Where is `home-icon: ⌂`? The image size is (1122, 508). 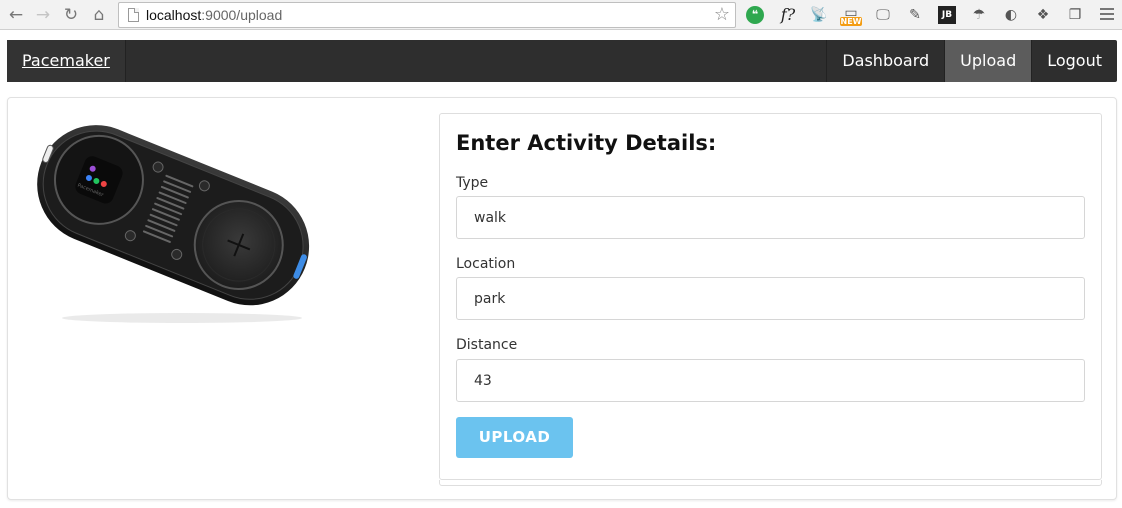
home-icon: ⌂ is located at coordinates (99, 15).